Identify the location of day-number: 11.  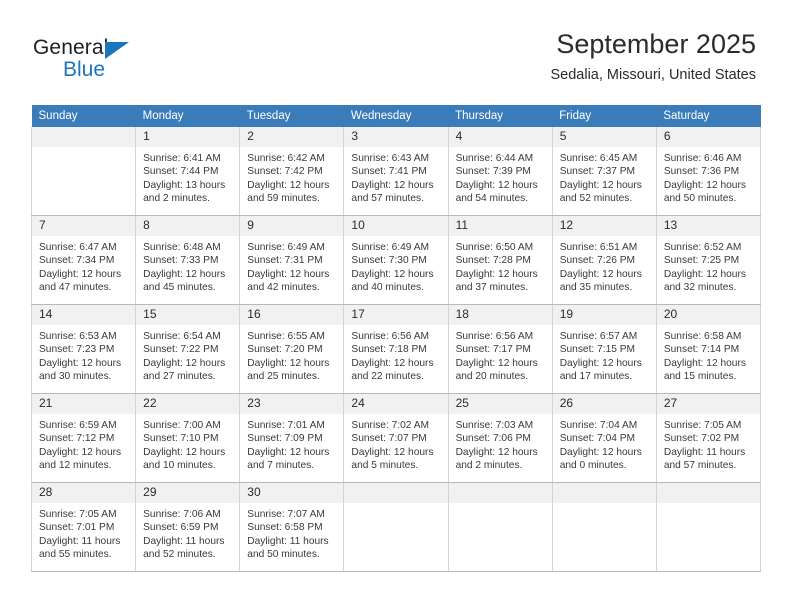
(500, 226).